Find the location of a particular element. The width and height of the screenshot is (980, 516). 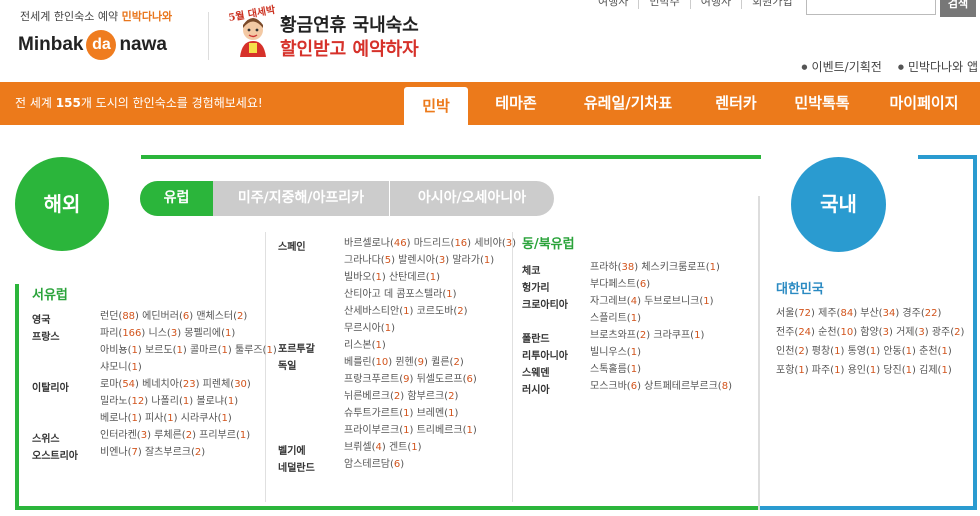

city-link: 툴루즈(1) is located at coordinates (256, 350).